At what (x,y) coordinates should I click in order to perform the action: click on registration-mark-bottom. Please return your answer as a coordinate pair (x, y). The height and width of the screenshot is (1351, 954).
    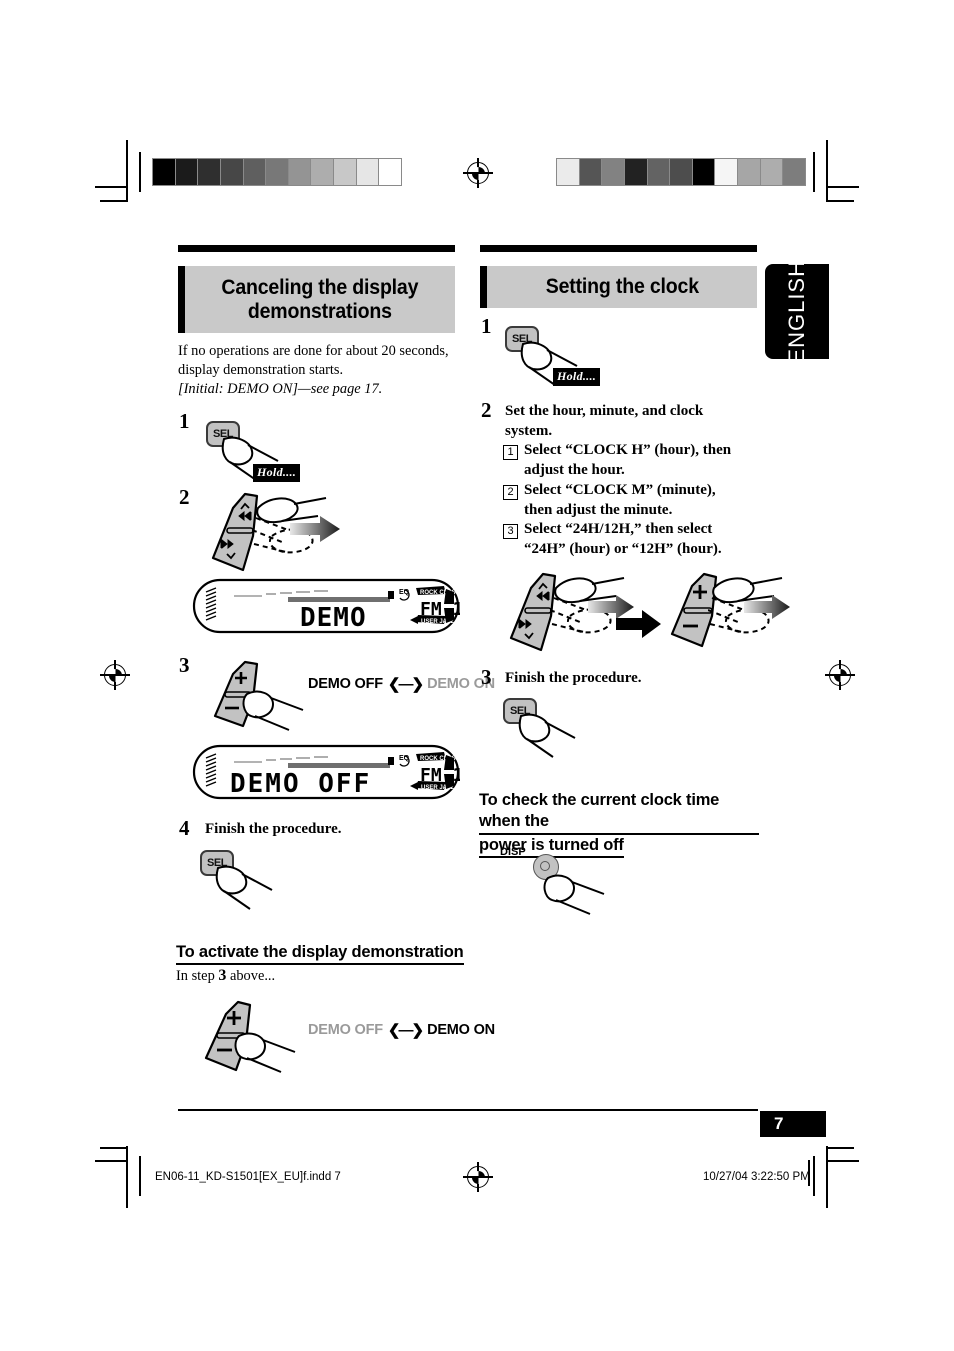
    Looking at the image, I should click on (478, 1177).